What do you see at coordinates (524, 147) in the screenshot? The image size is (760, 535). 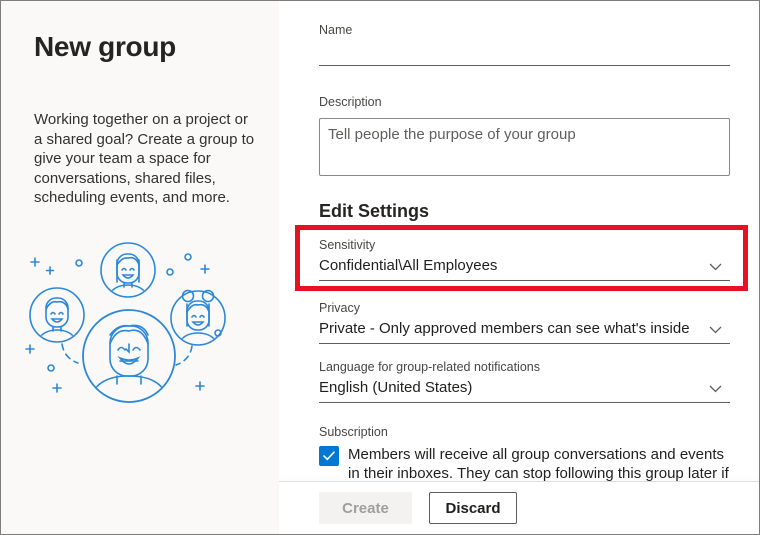 I see `description-input` at bounding box center [524, 147].